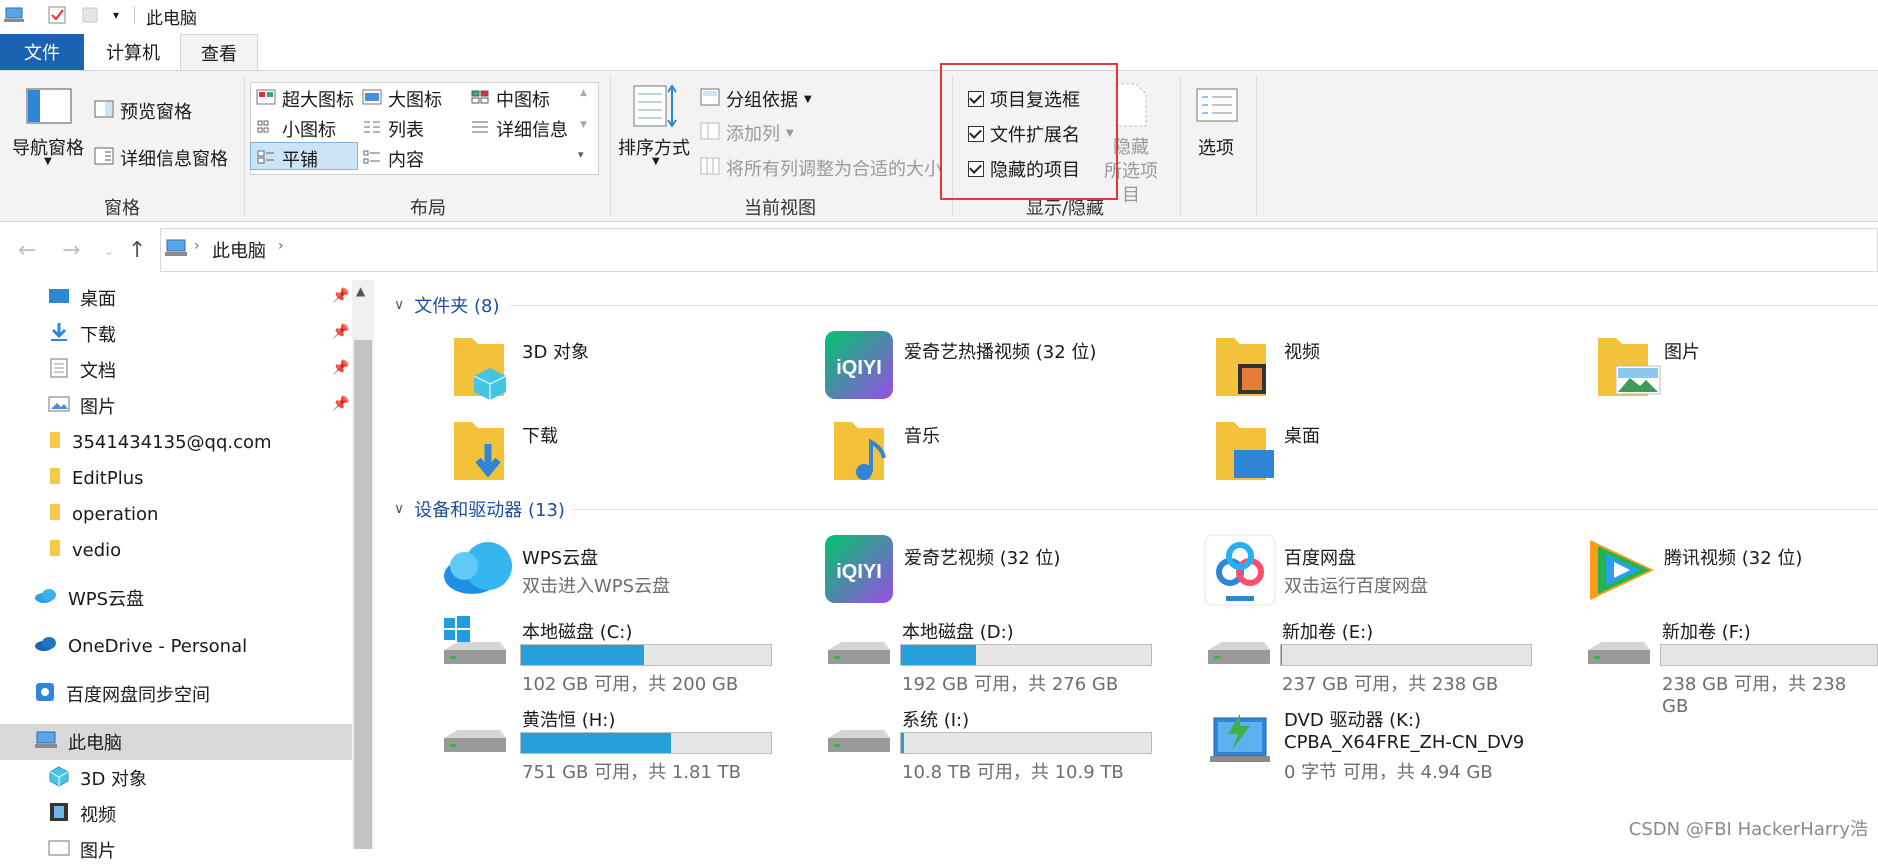 This screenshot has width=1878, height=866. I want to click on layout-label: 内容, so click(406, 160).